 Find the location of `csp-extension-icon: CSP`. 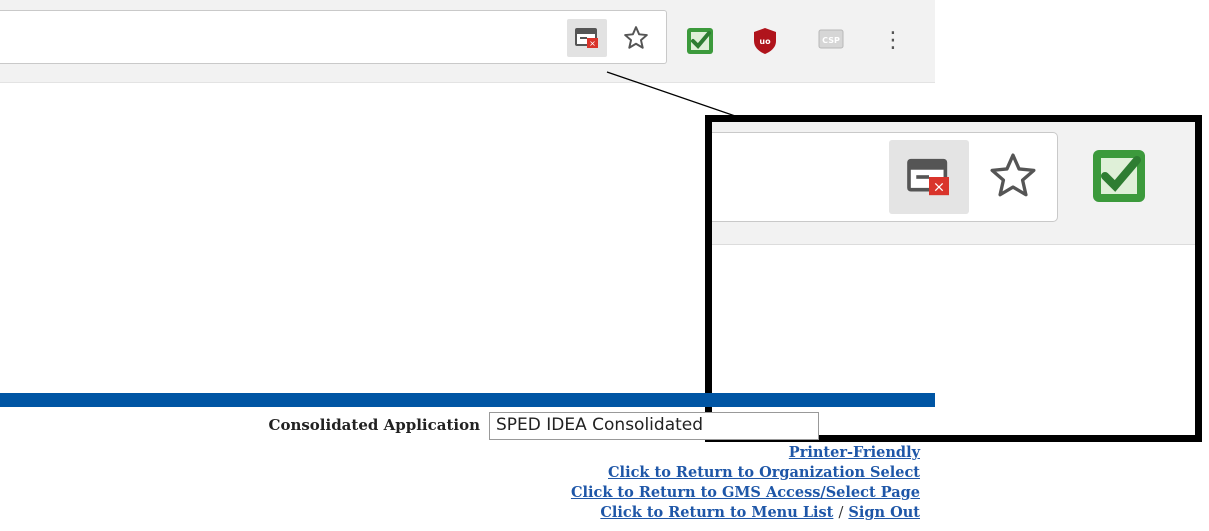

csp-extension-icon: CSP is located at coordinates (831, 41).